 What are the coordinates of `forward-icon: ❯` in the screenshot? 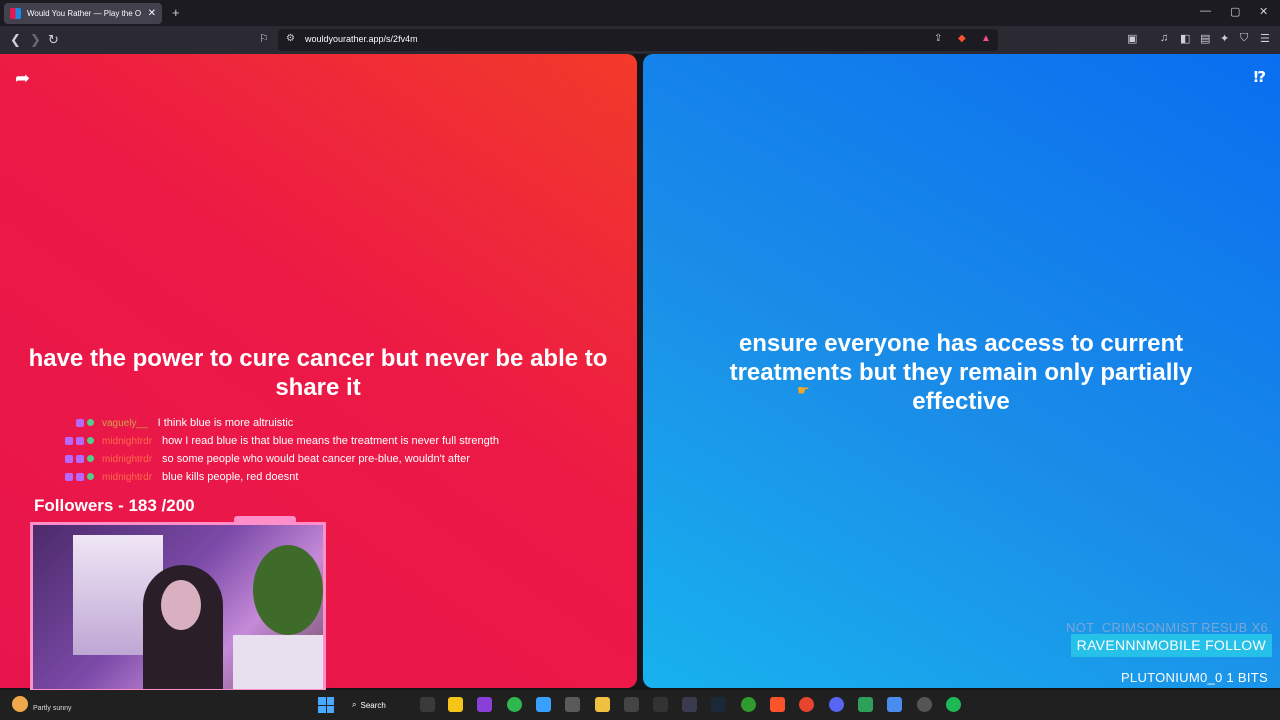 It's located at (35, 40).